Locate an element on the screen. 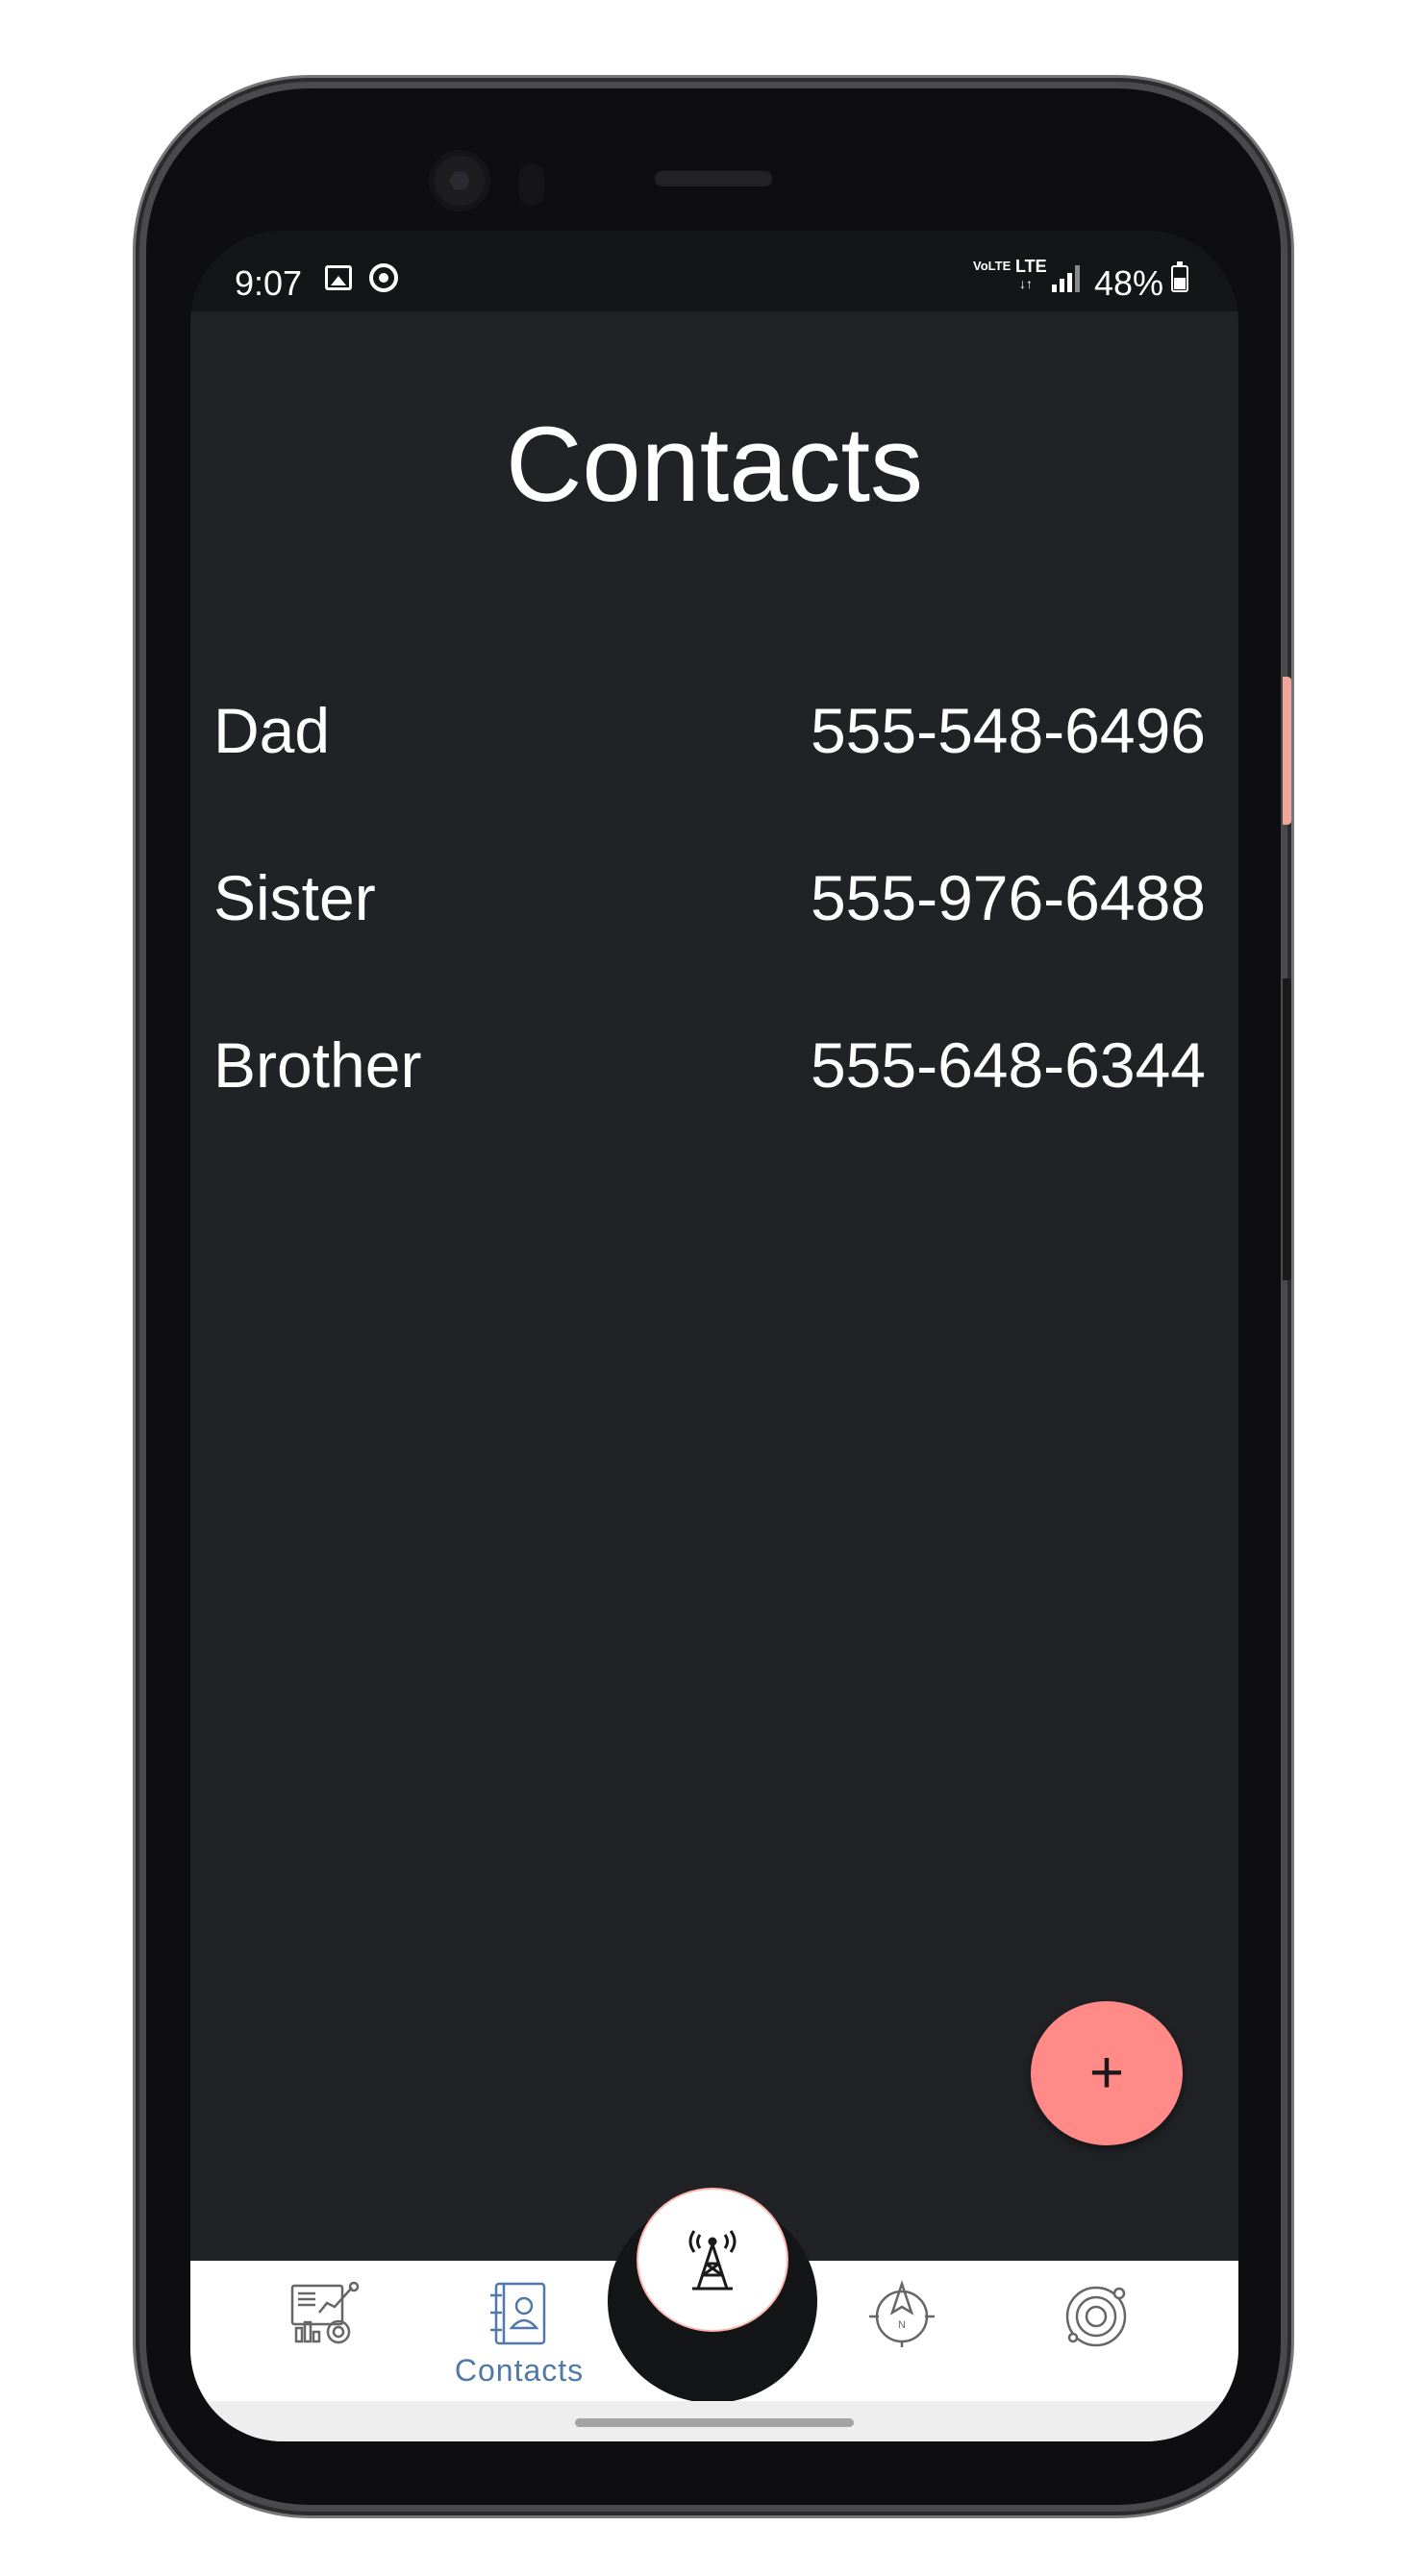  center-tower-button is located at coordinates (712, 2260).